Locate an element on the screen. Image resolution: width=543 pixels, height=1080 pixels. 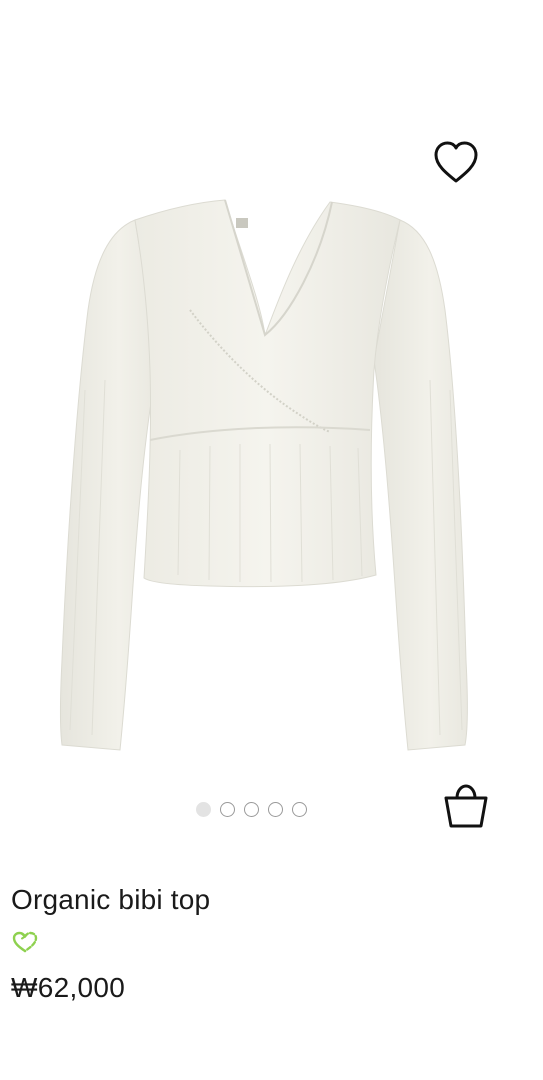
product-name: Organic bibi top is located at coordinates (110, 900).